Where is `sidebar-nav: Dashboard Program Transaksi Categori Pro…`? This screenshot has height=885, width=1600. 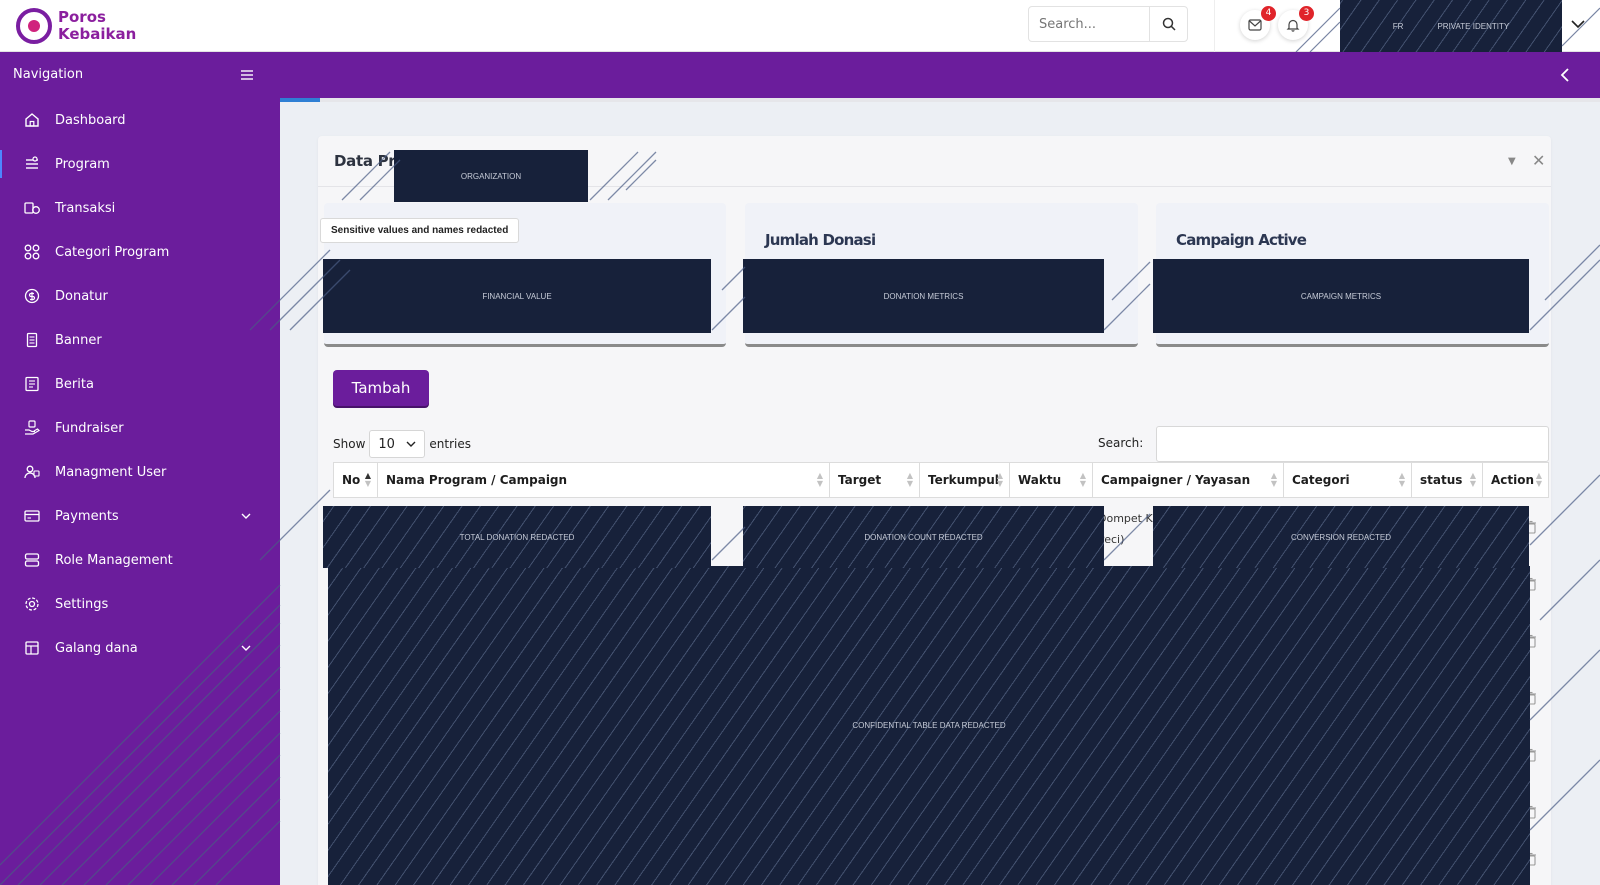 sidebar-nav: Dashboard Program Transaksi Categori Pro… is located at coordinates (140, 384).